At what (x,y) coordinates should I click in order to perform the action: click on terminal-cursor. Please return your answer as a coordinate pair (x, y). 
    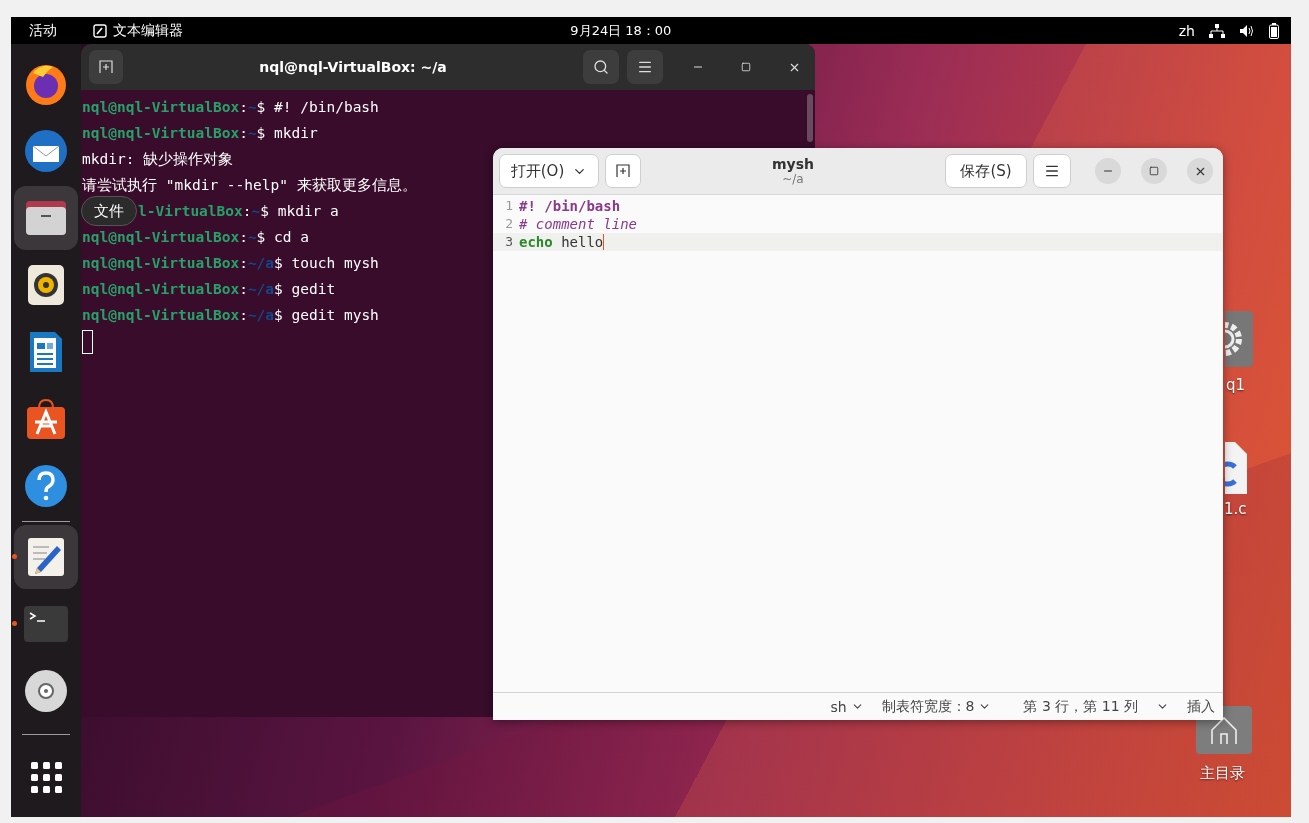
    Looking at the image, I should click on (87, 342).